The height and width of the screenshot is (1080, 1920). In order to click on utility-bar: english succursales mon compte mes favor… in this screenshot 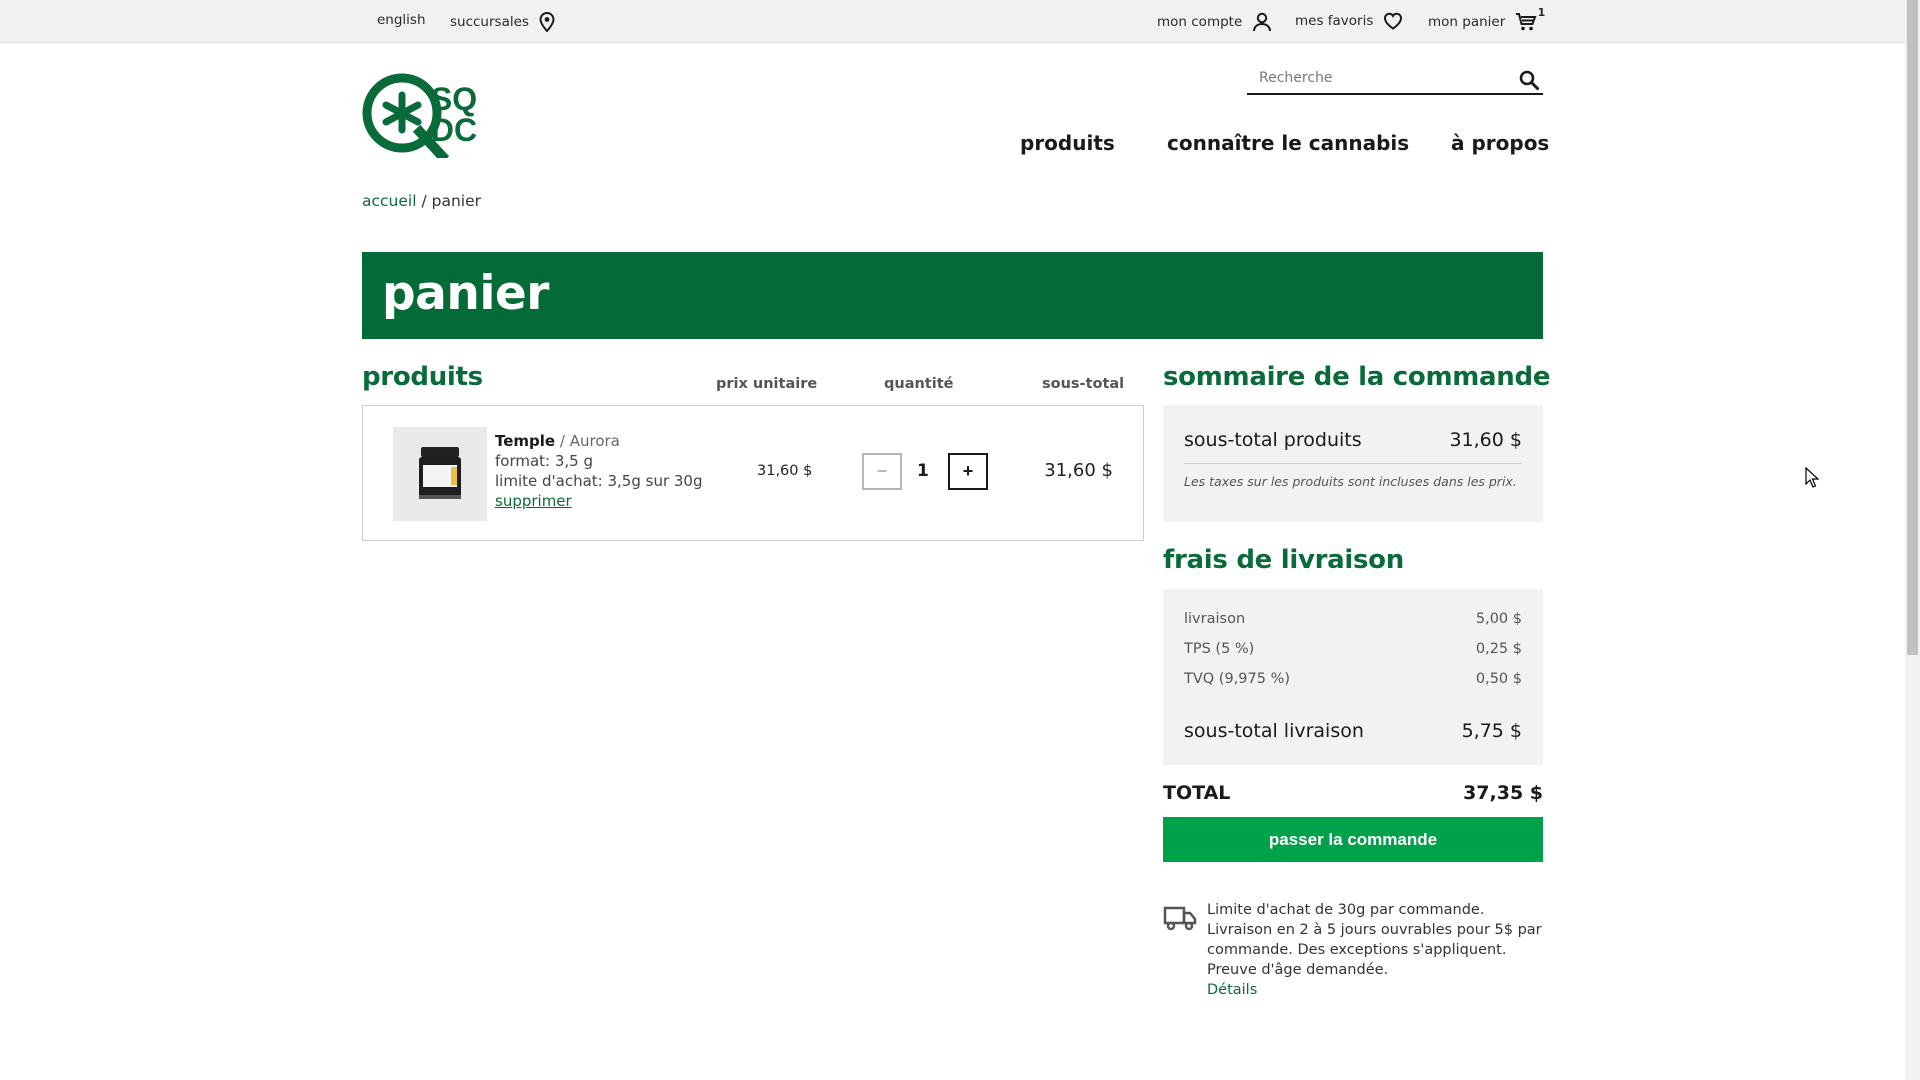, I will do `click(952, 21)`.